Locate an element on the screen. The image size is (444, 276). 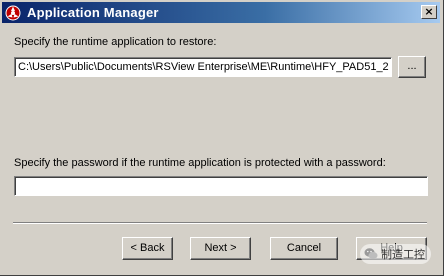
watermark: 制造工控 is located at coordinates (395, 254).